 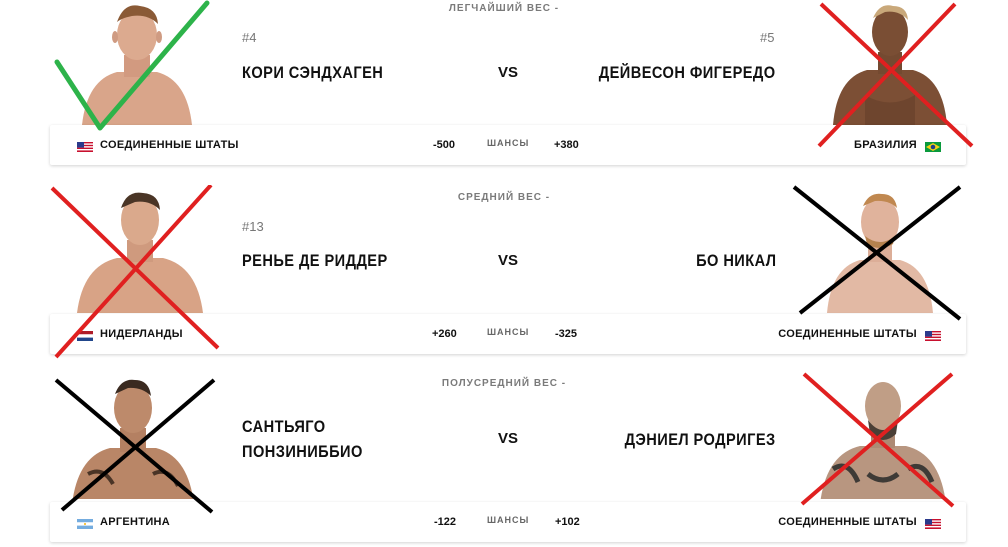 What do you see at coordinates (566, 145) in the screenshot?
I see `odds-right: +380` at bounding box center [566, 145].